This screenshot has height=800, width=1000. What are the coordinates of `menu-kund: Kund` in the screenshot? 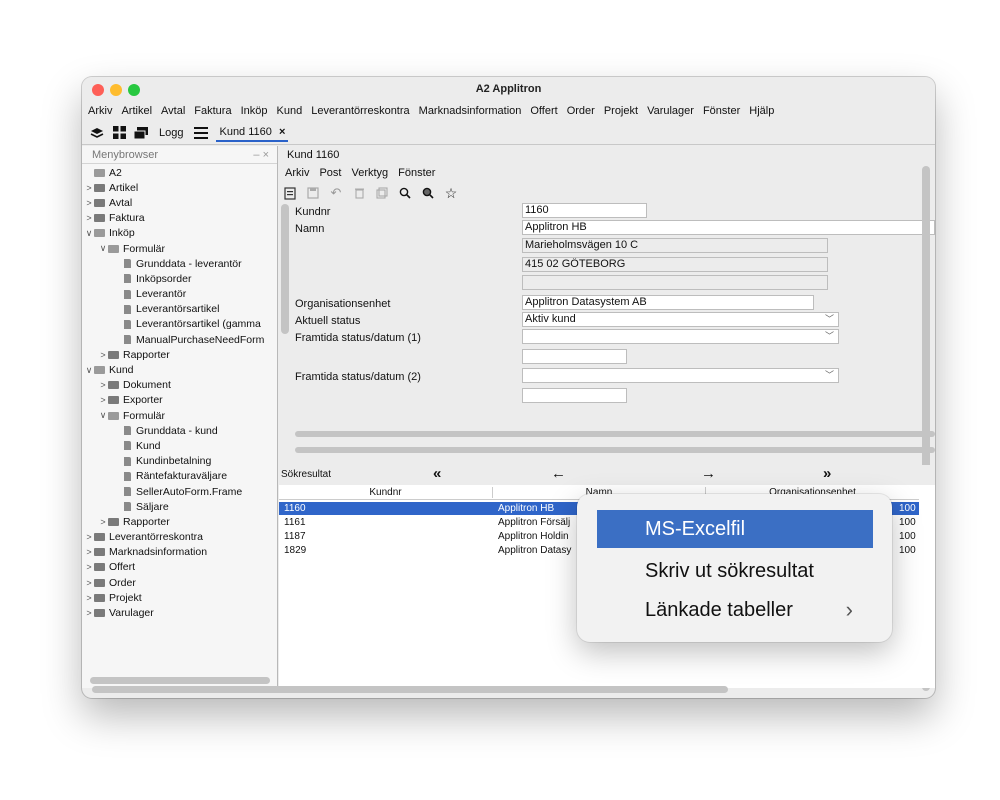 It's located at (290, 111).